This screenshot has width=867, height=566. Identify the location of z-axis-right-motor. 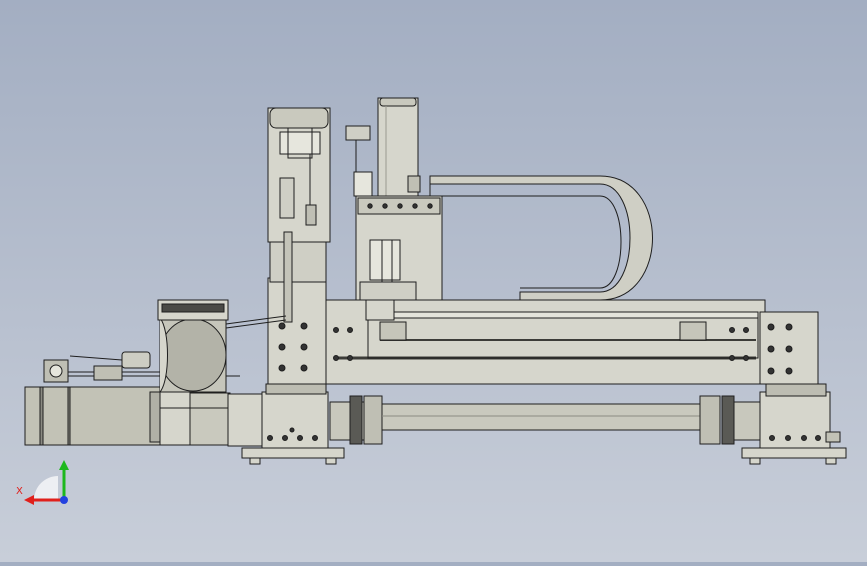
(383, 148).